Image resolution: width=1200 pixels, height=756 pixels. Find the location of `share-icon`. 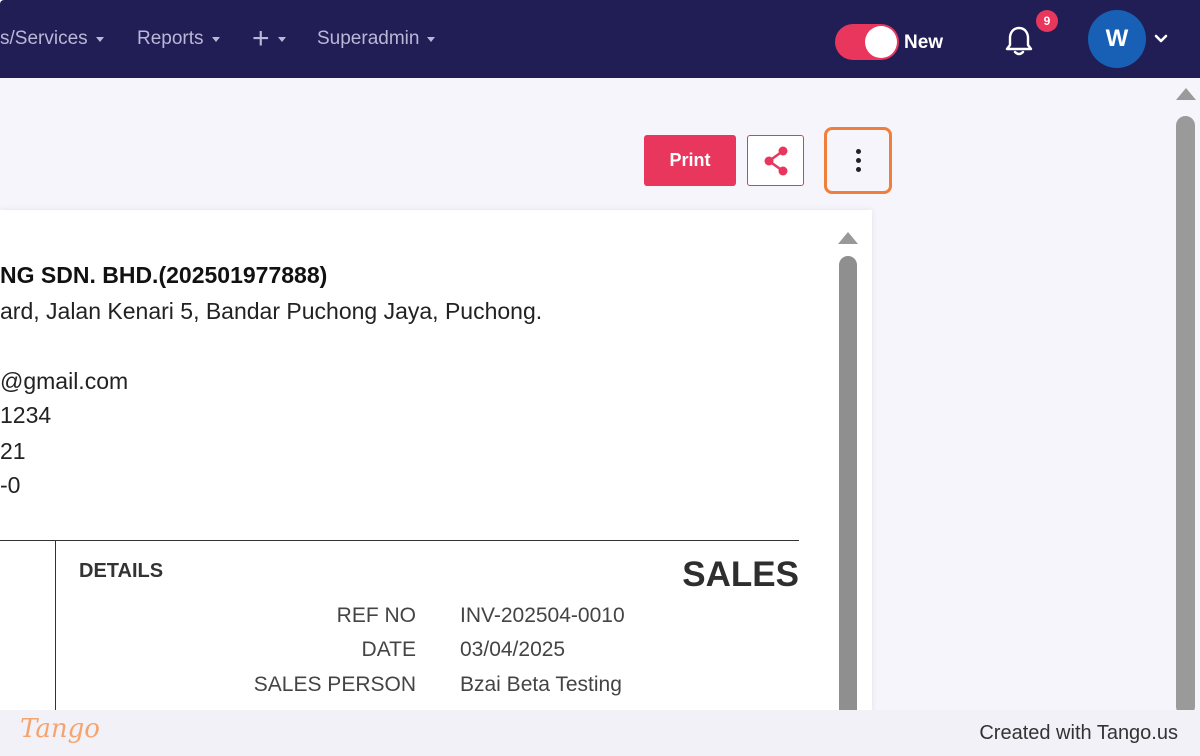

share-icon is located at coordinates (775, 160).